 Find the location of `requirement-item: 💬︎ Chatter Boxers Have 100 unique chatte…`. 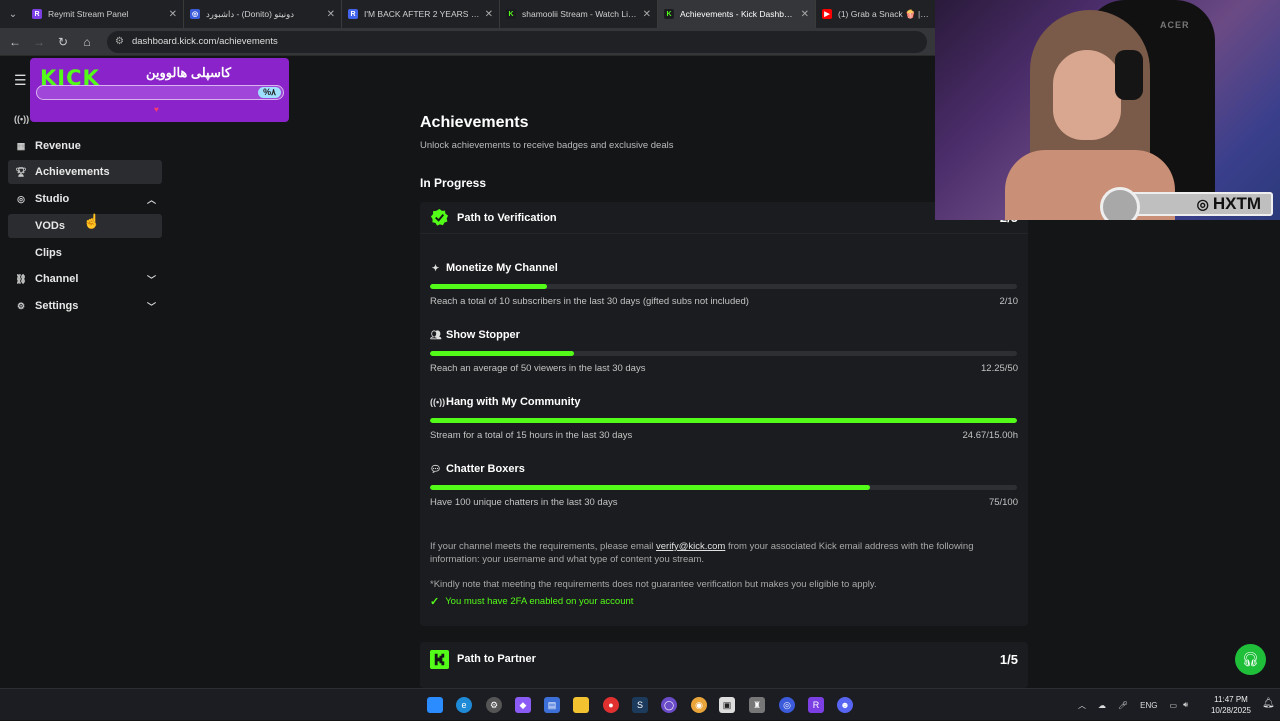

requirement-item: 💬︎ Chatter Boxers Have 100 unique chatte… is located at coordinates (724, 488).